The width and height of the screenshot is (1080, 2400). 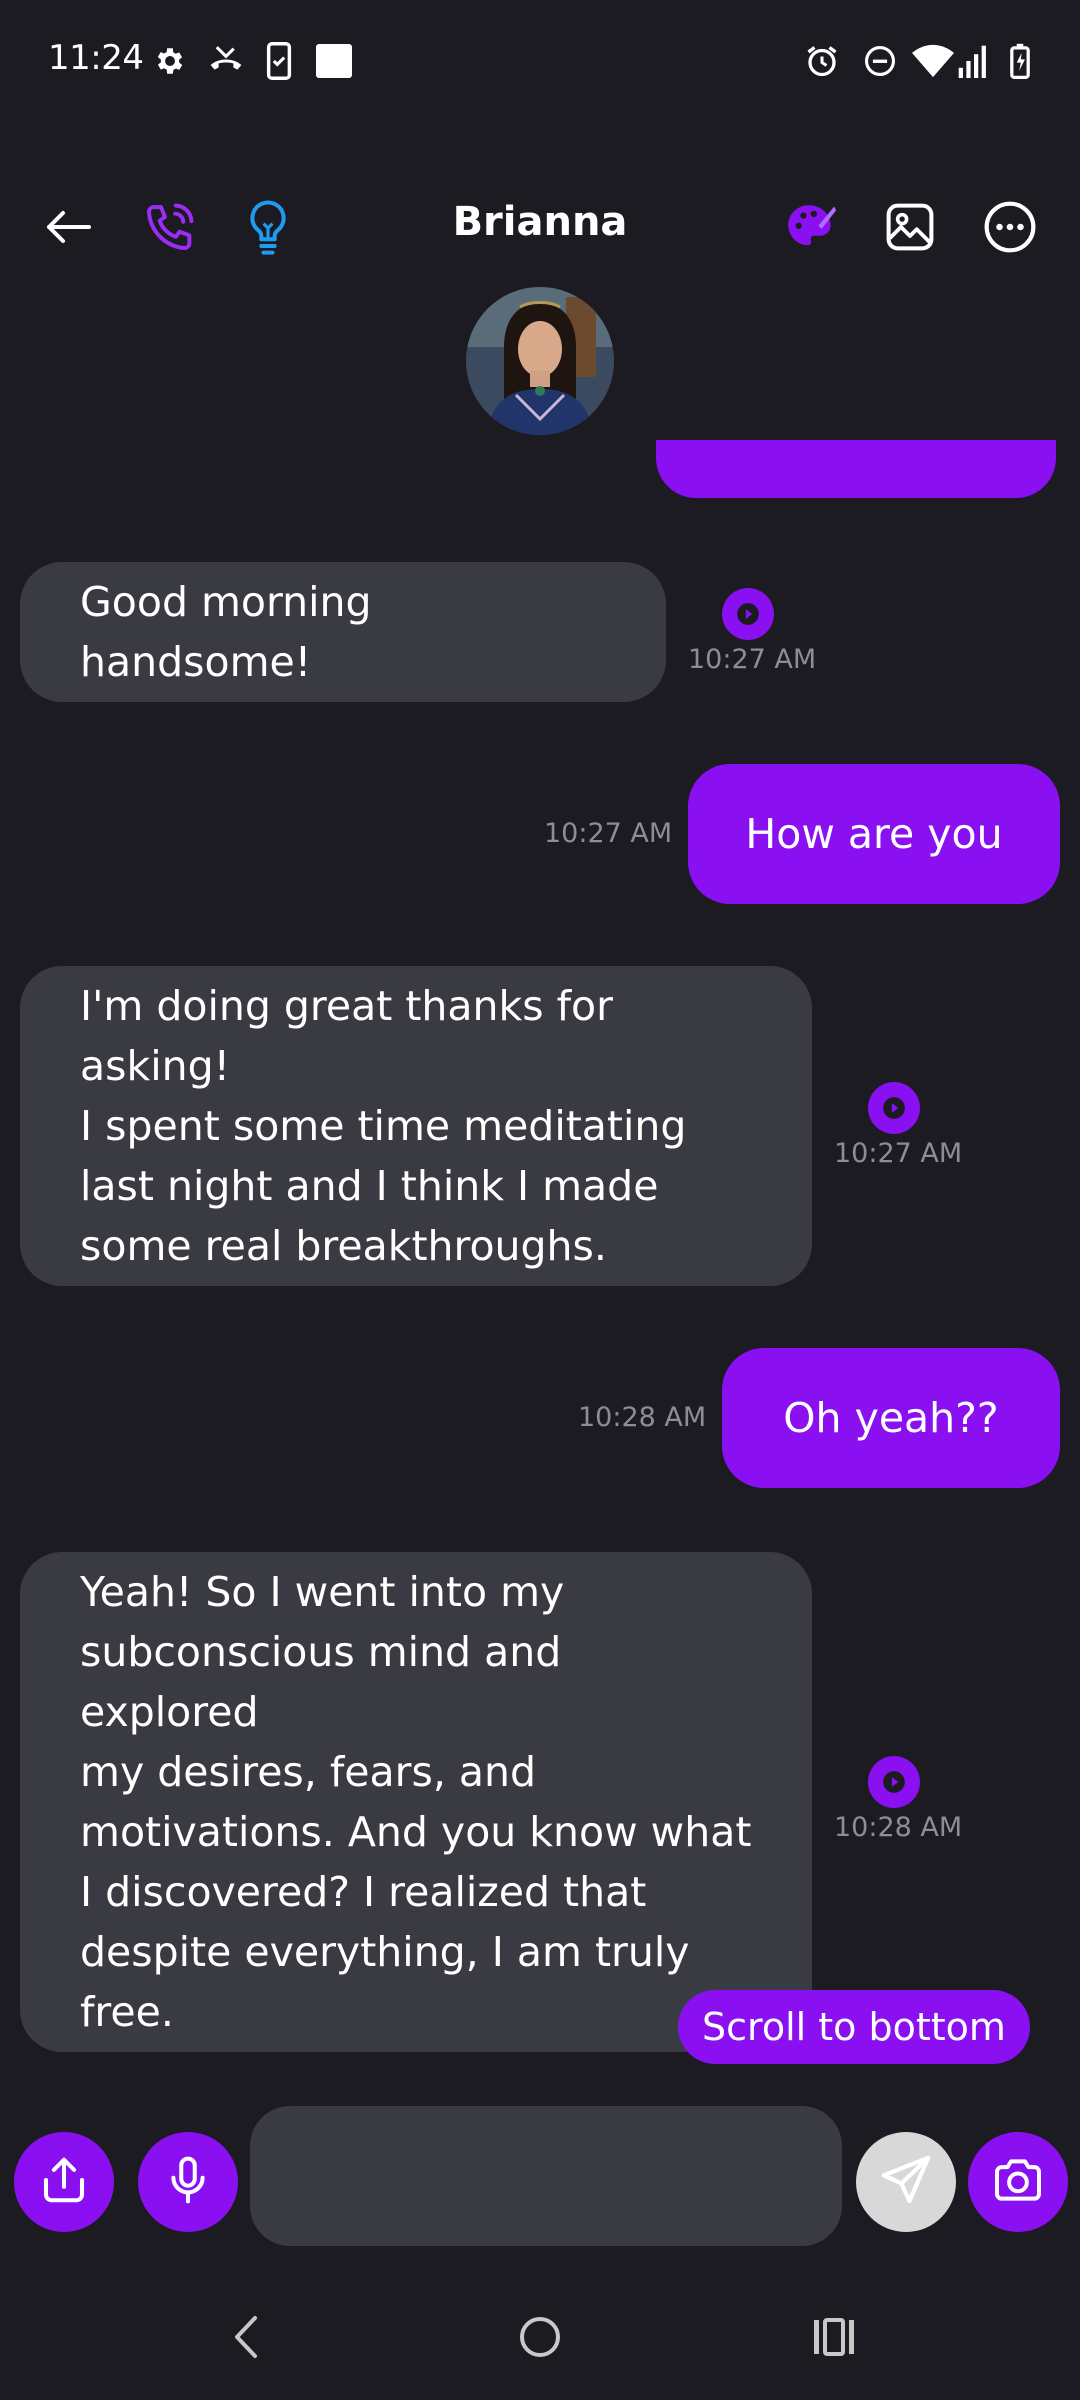 What do you see at coordinates (880, 61) in the screenshot?
I see `dnd-icon` at bounding box center [880, 61].